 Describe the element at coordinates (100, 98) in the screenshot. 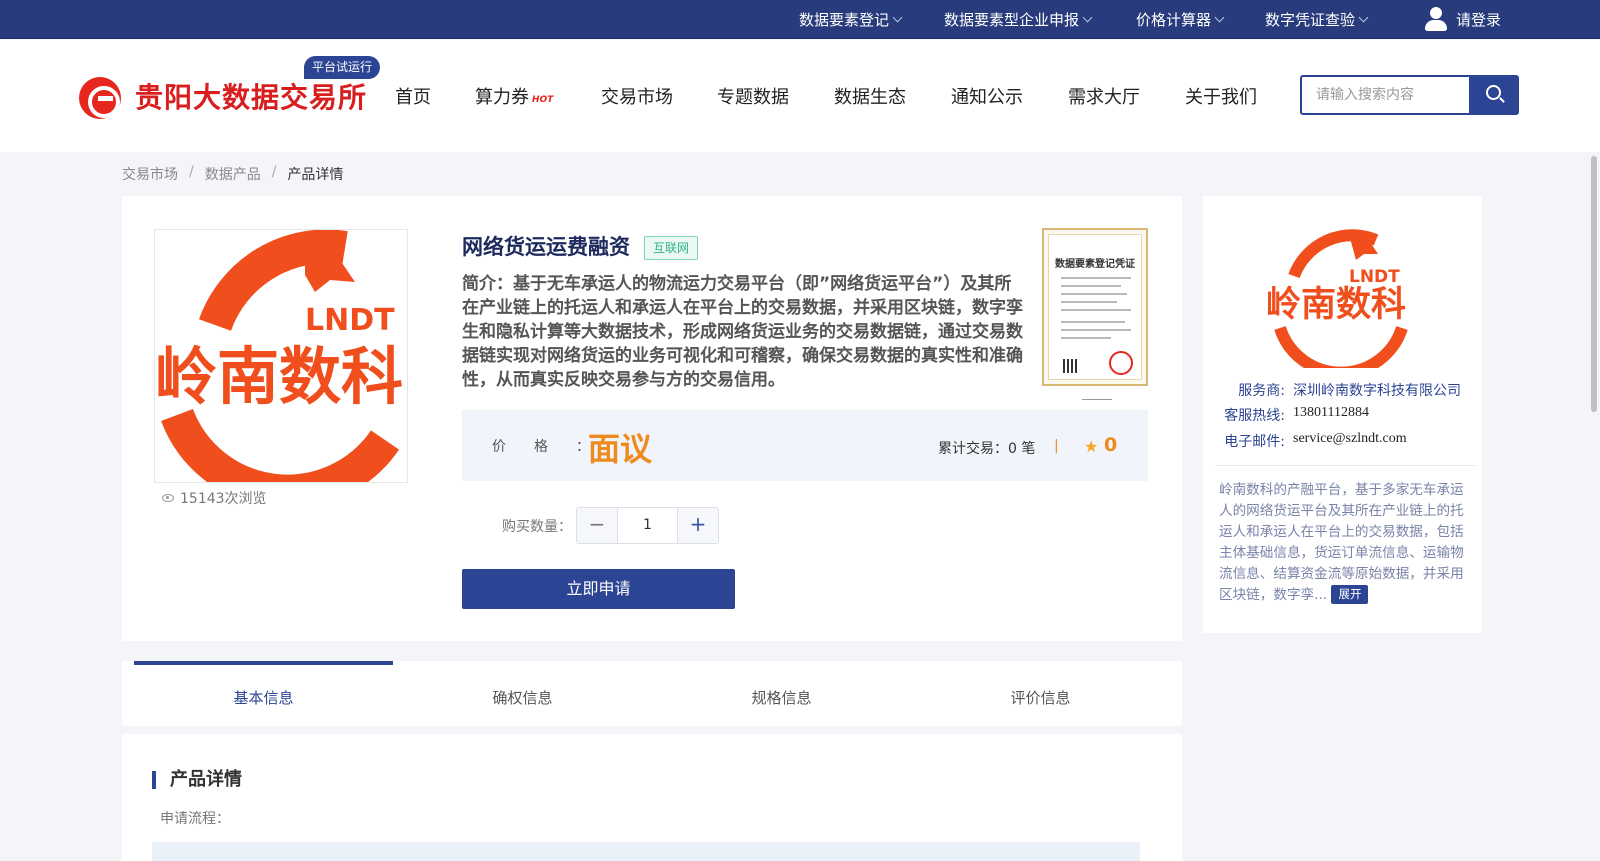

I see `site-logo-icon` at that location.